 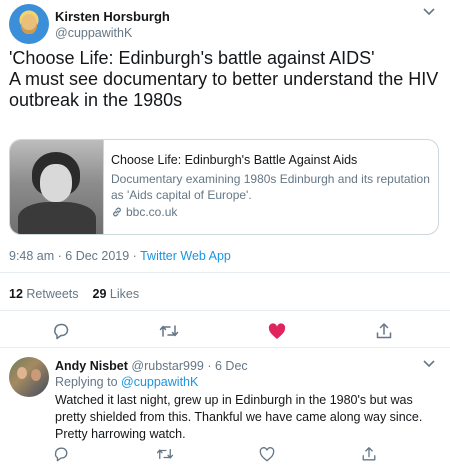 I want to click on link-icon, so click(x=117, y=212).